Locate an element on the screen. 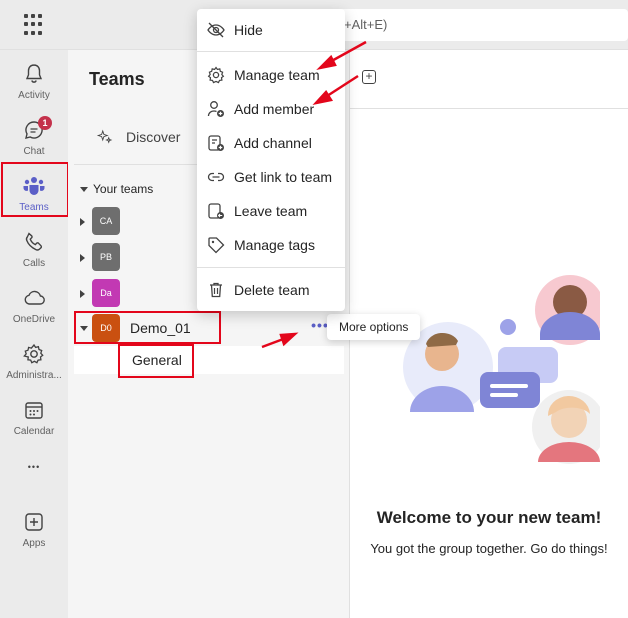 This screenshot has width=628, height=618. chat-unread-badge: 1 is located at coordinates (45, 123).